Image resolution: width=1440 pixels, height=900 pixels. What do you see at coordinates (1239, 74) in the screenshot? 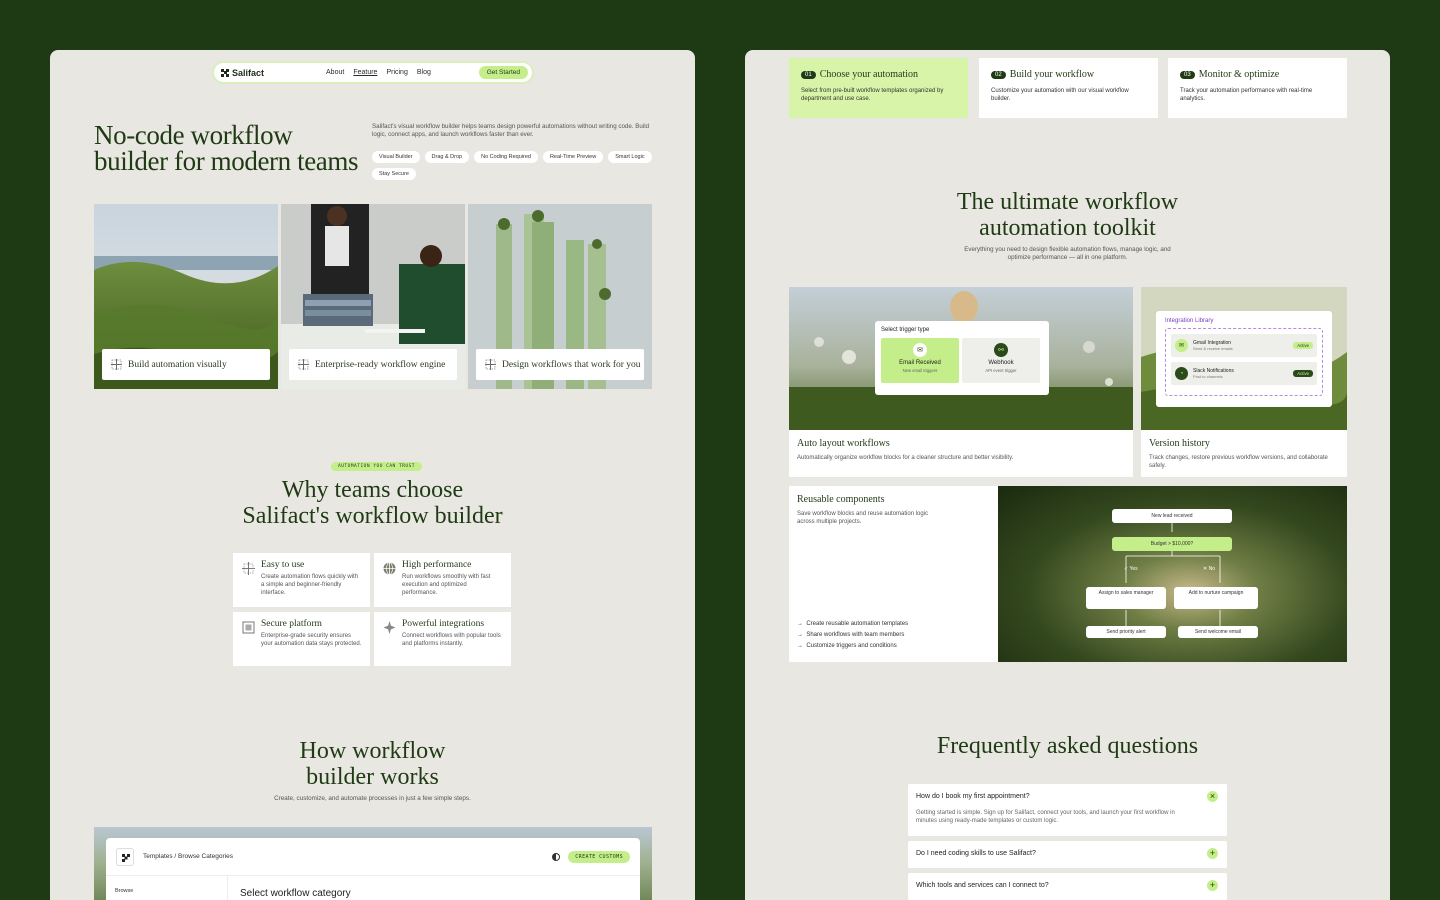
I see `step-title: Monitor & optimize` at bounding box center [1239, 74].